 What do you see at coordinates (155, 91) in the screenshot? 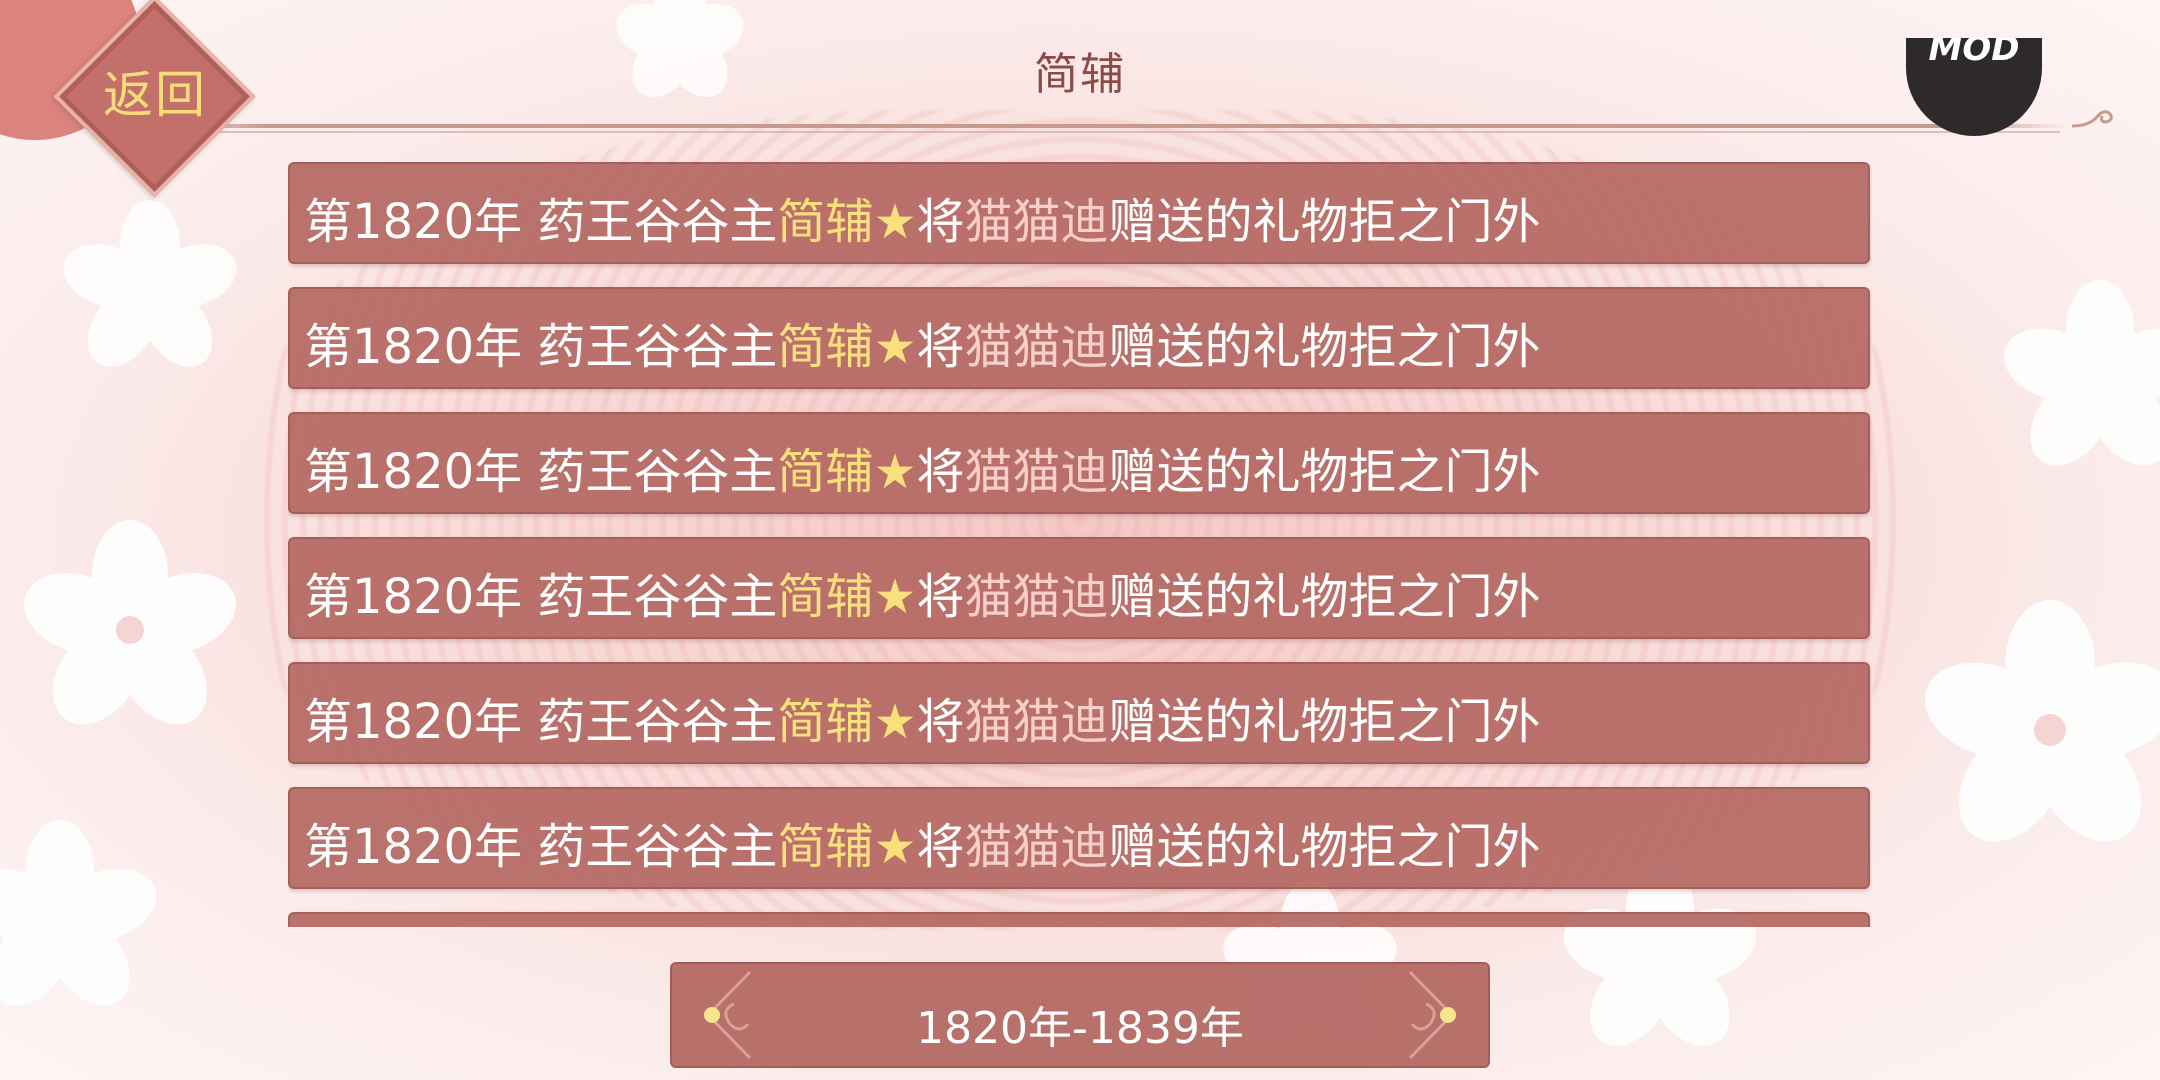
I see `back-button-label: 返回` at bounding box center [155, 91].